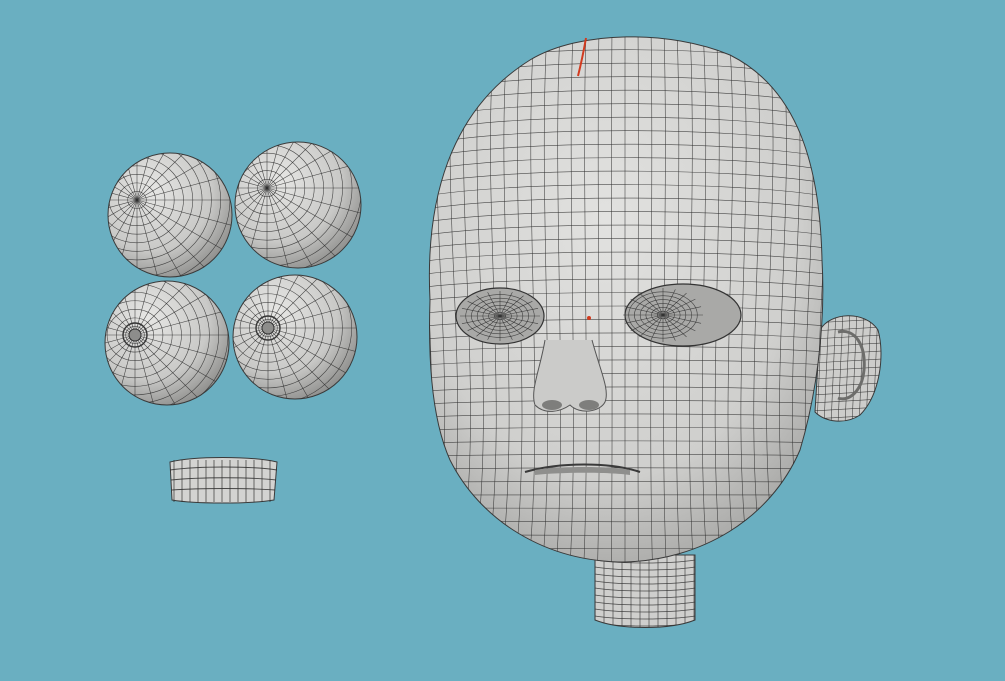 The width and height of the screenshot is (1005, 681). What do you see at coordinates (589, 318) in the screenshot?
I see `uv-seam-dot` at bounding box center [589, 318].